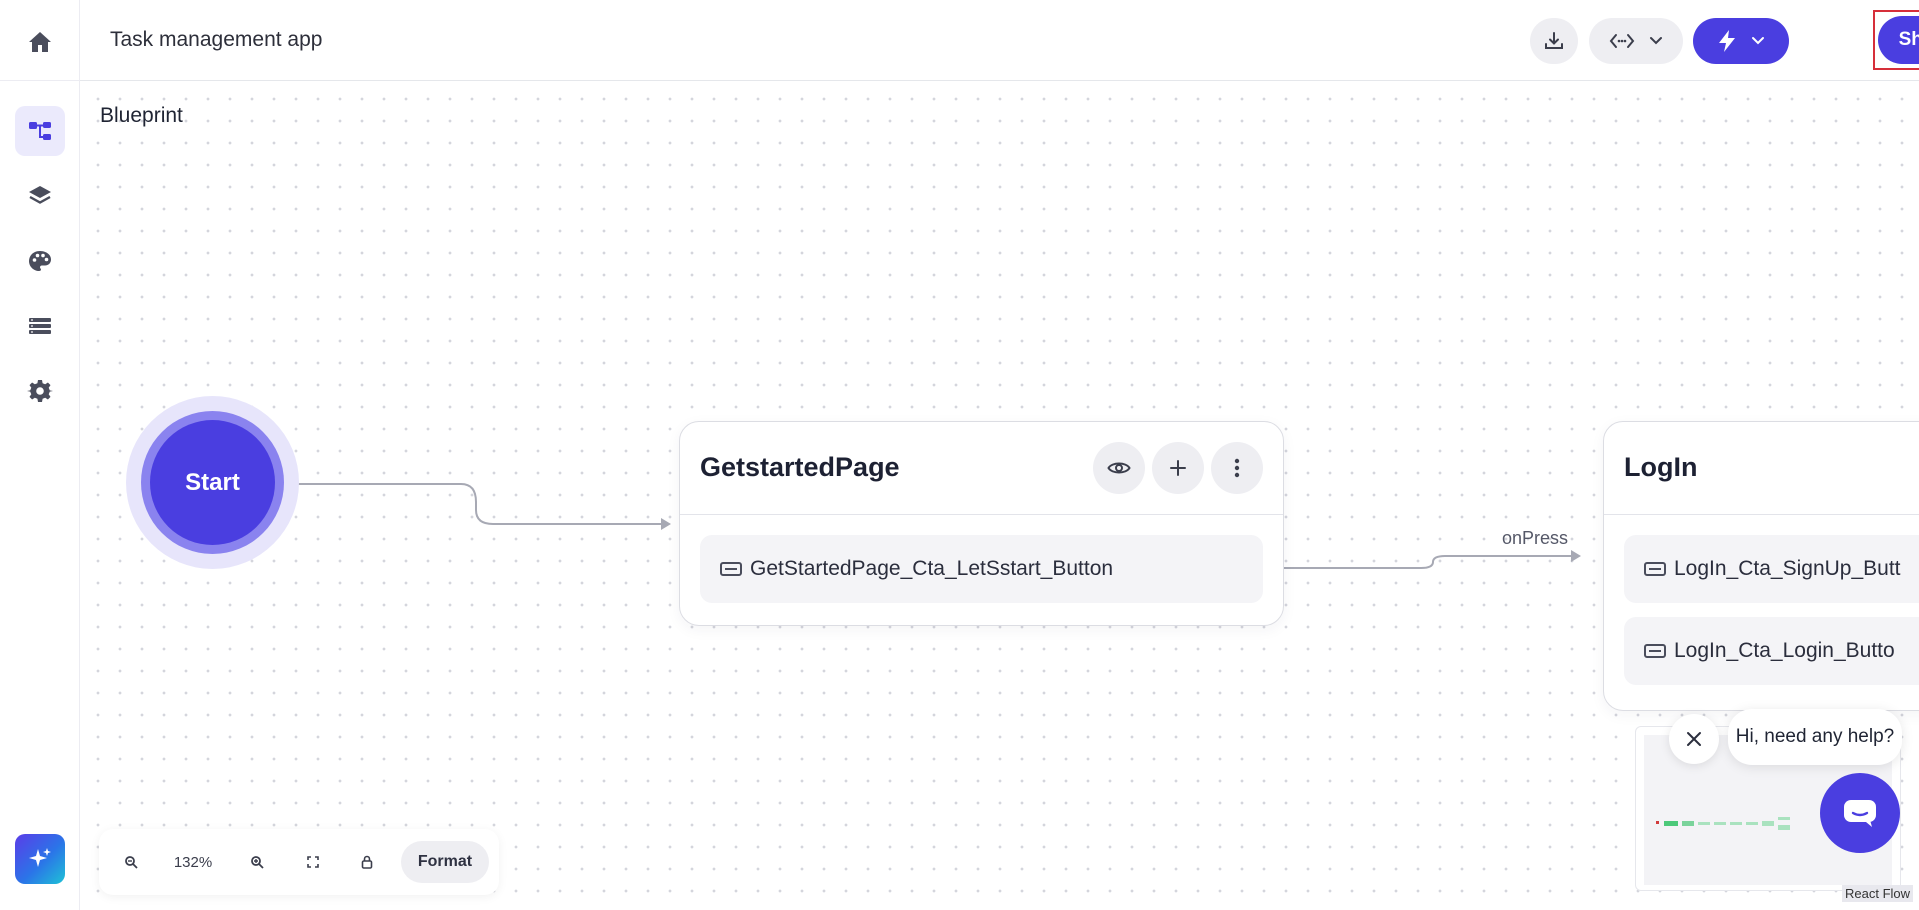 The height and width of the screenshot is (910, 1919). Describe the element at coordinates (800, 467) in the screenshot. I see `node-title: GetstartedPage` at that location.